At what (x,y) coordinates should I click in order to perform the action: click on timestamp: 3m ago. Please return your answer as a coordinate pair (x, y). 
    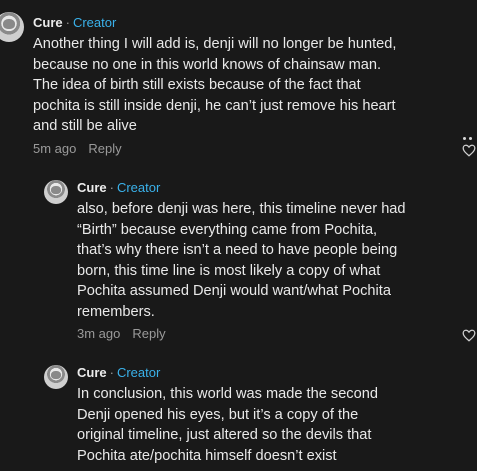
    Looking at the image, I should click on (99, 333).